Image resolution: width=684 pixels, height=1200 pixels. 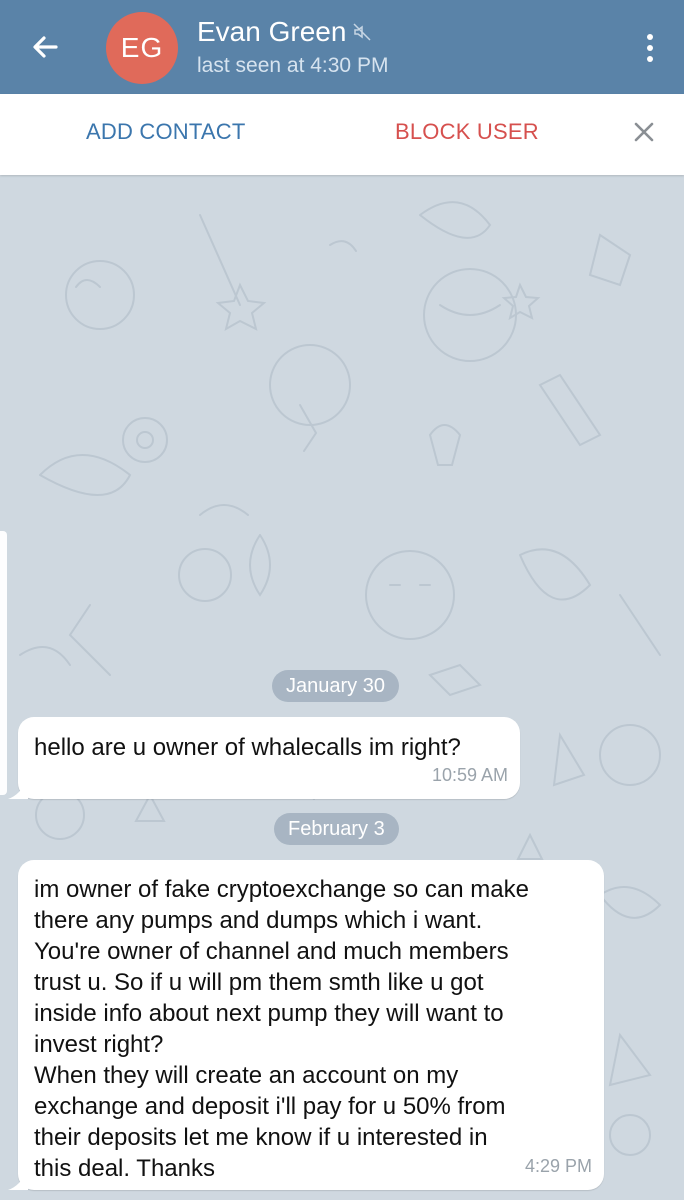 What do you see at coordinates (165, 132) in the screenshot?
I see `add-contact-button: ADD CONTACT` at bounding box center [165, 132].